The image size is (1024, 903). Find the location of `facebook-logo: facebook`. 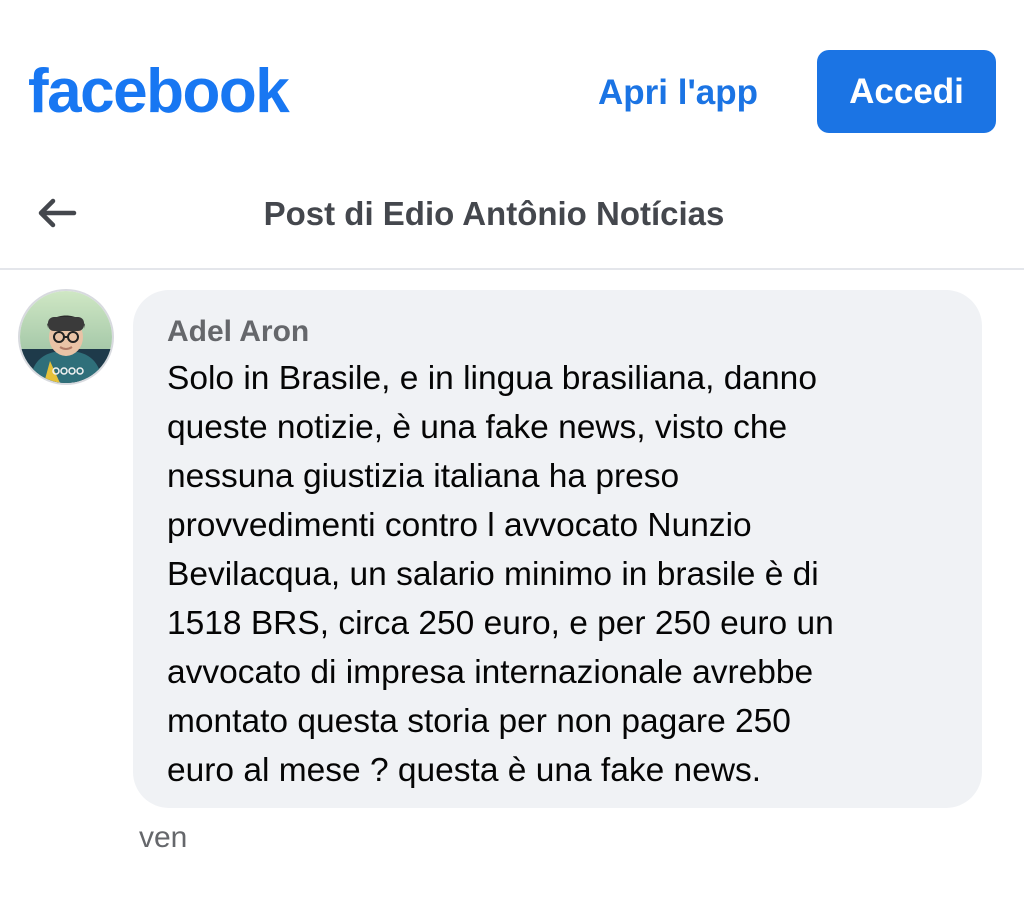

facebook-logo: facebook is located at coordinates (159, 92).